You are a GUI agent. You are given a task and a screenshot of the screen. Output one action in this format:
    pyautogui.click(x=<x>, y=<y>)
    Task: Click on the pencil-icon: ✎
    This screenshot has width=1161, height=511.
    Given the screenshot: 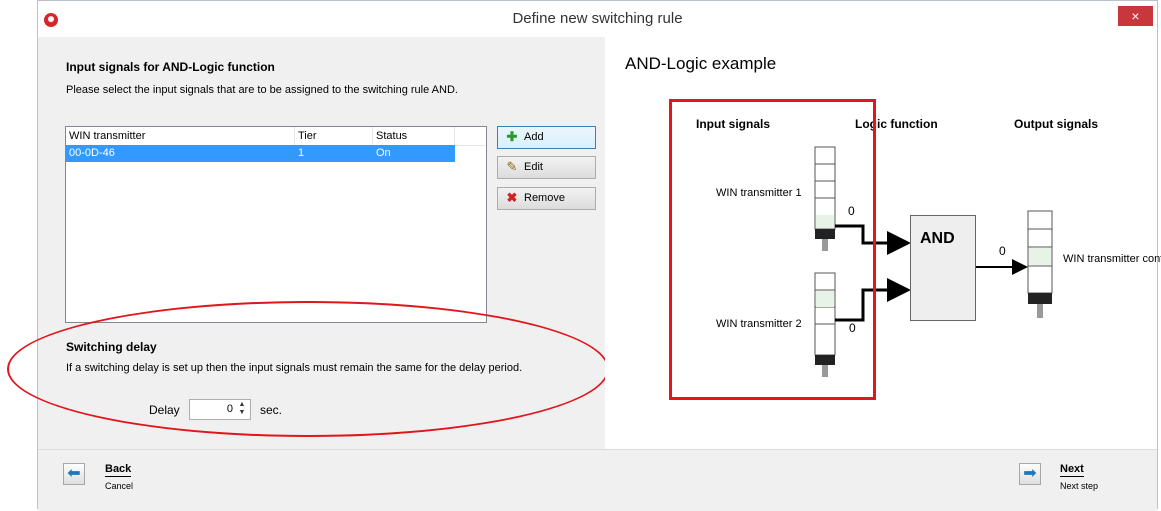 What is the action you would take?
    pyautogui.click(x=512, y=166)
    